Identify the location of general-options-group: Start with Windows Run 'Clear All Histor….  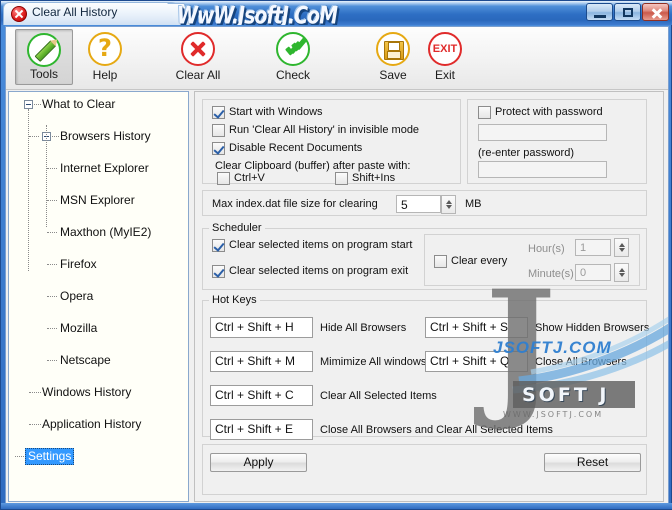
(331, 142).